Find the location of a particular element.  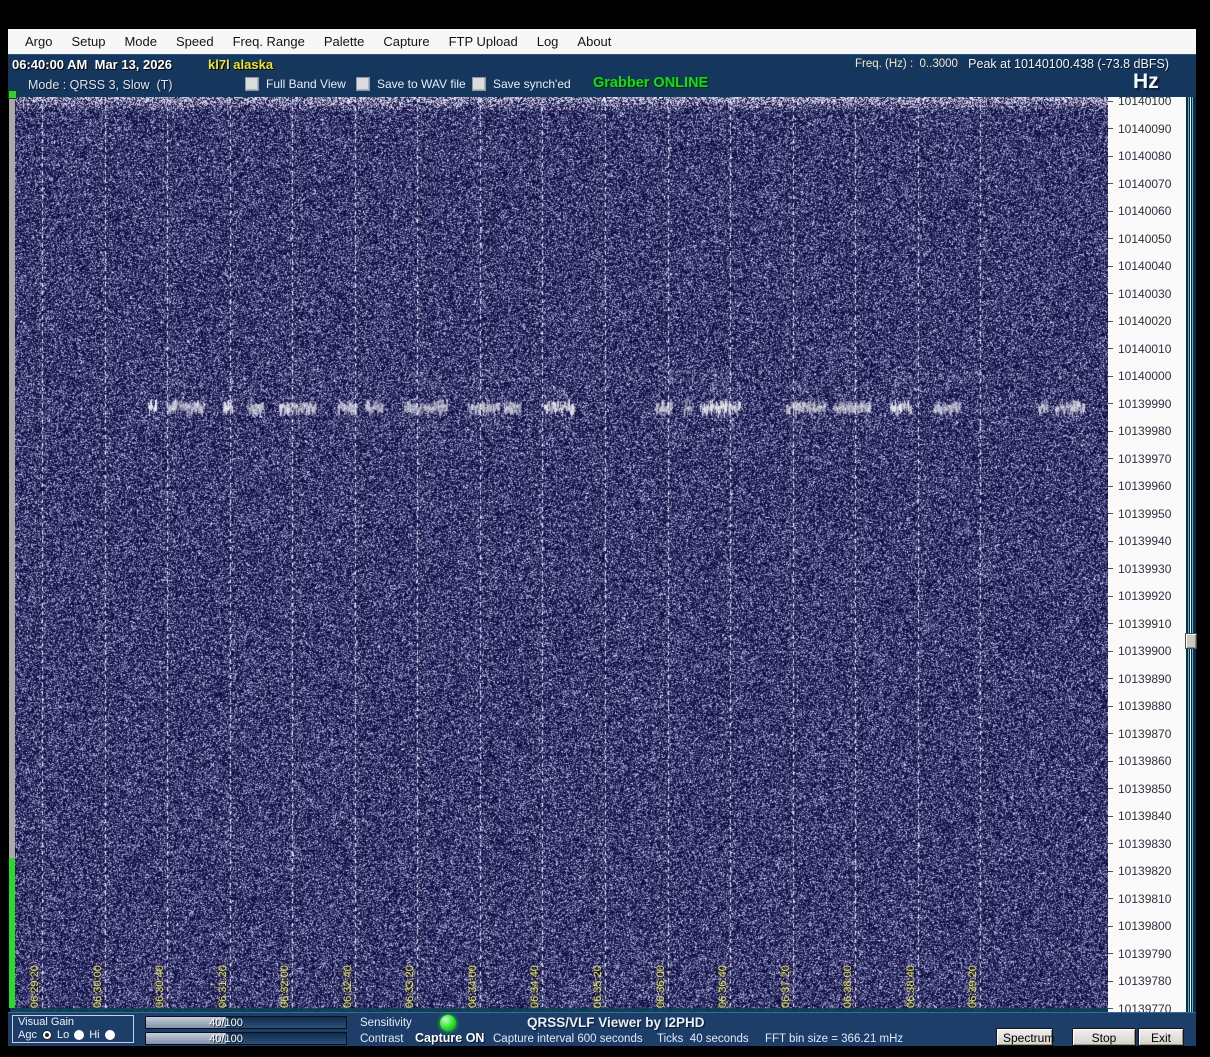

freq-label: 10139800 is located at coordinates (1139, 926).